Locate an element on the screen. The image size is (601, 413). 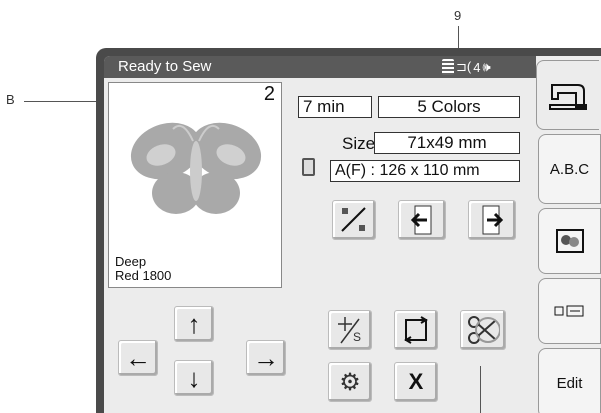
arrow-right-page-icon is located at coordinates (493, 220).